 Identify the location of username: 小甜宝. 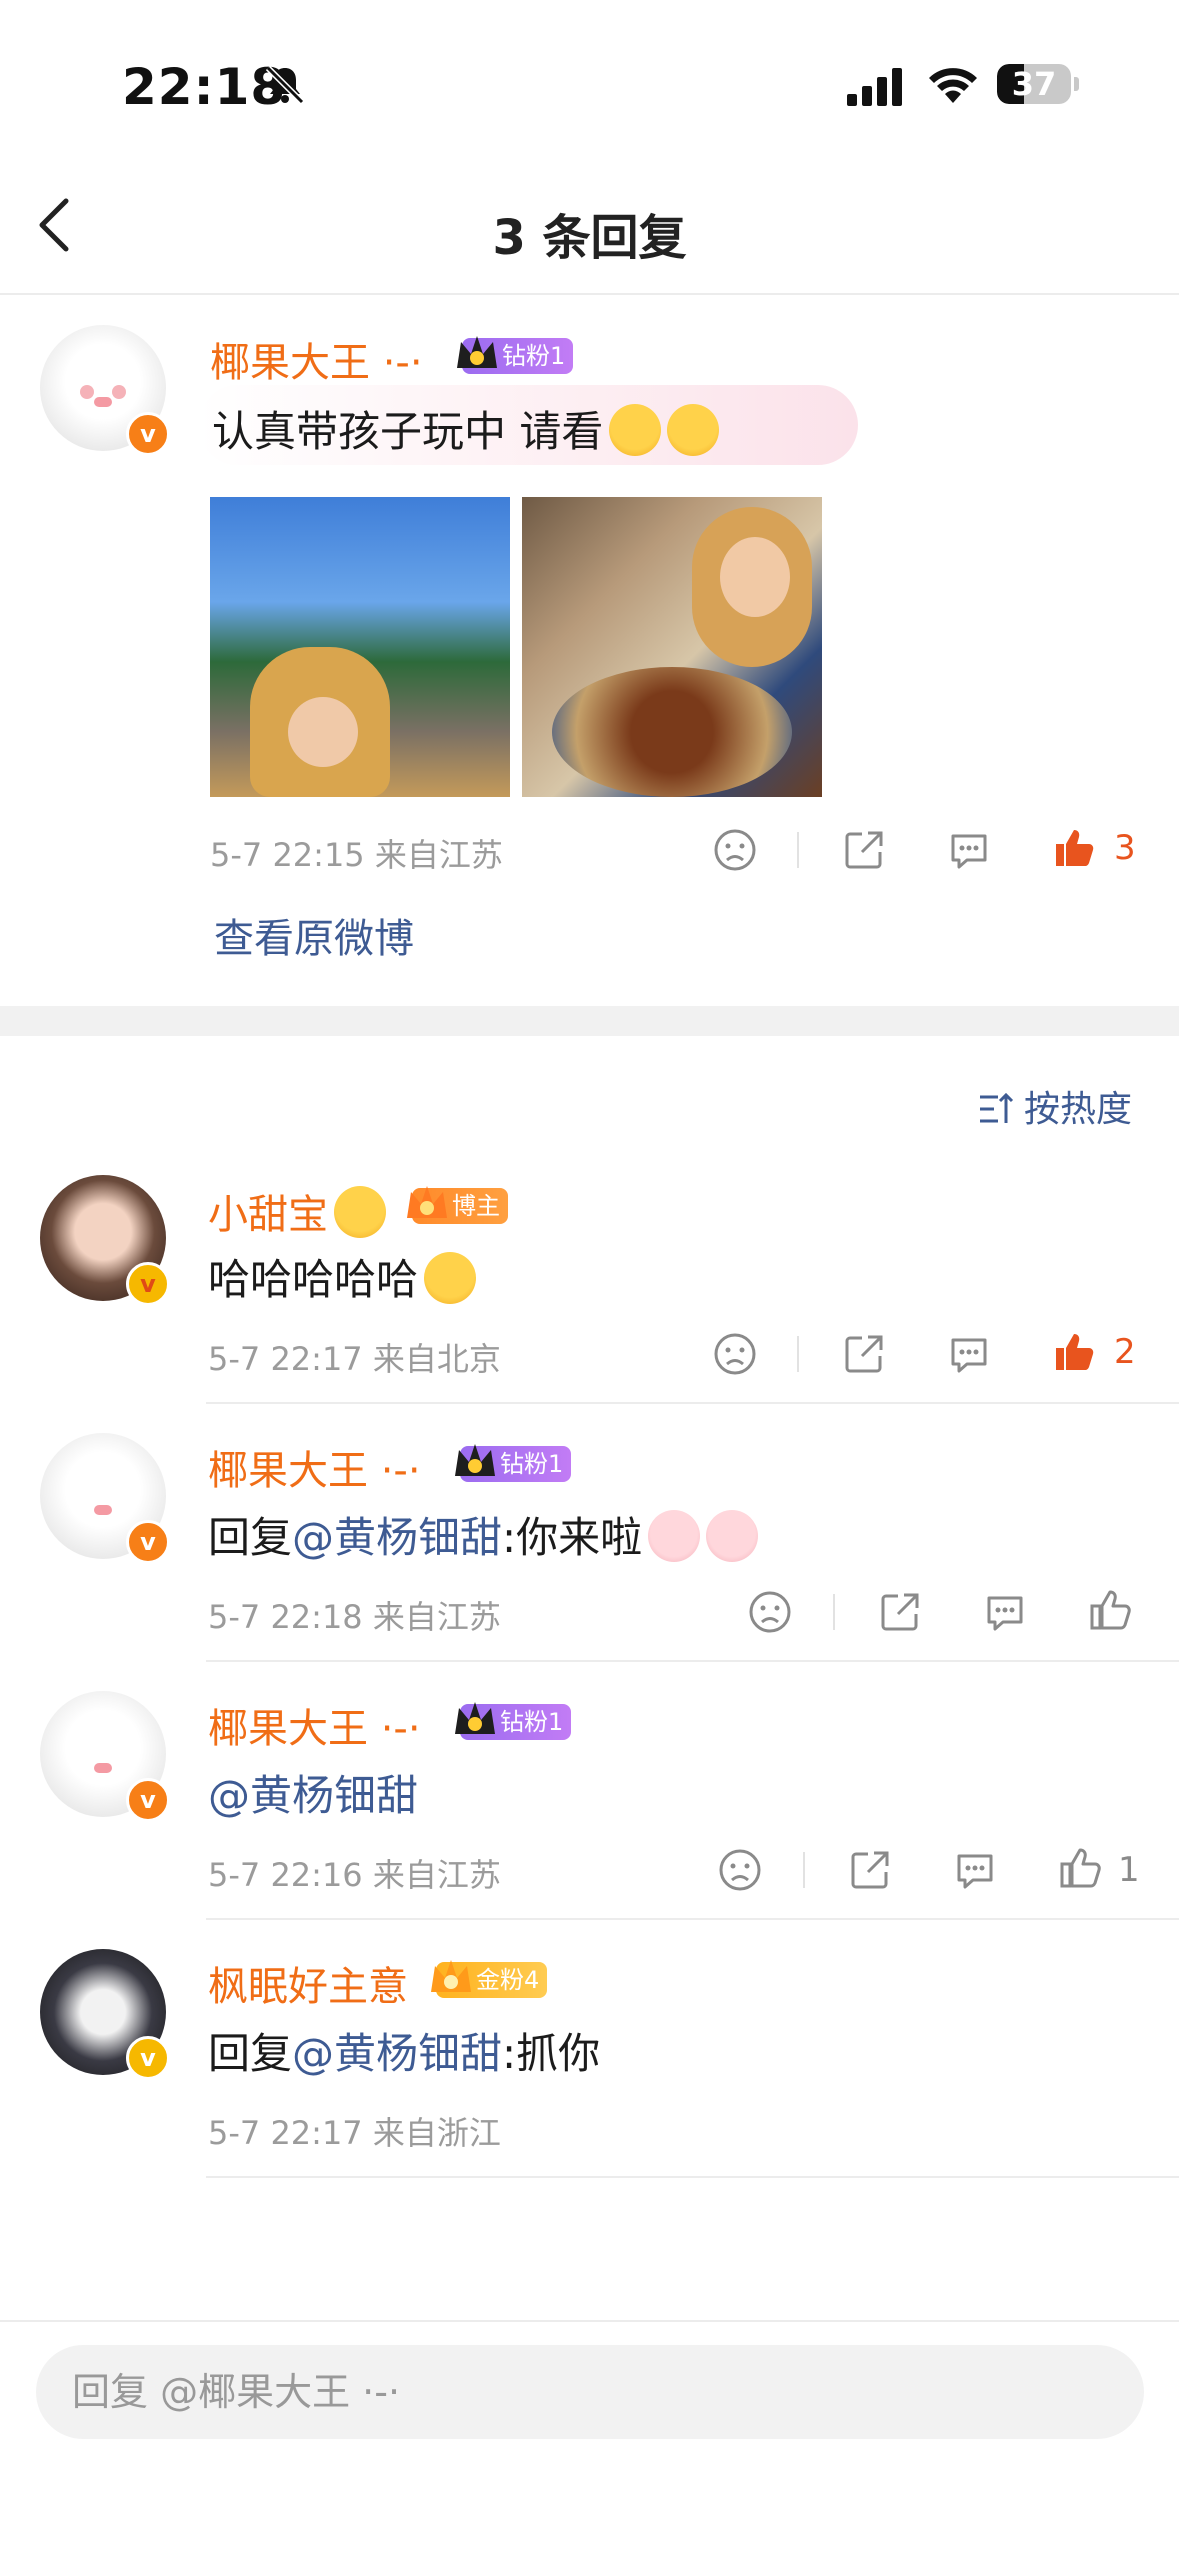
(297, 1211).